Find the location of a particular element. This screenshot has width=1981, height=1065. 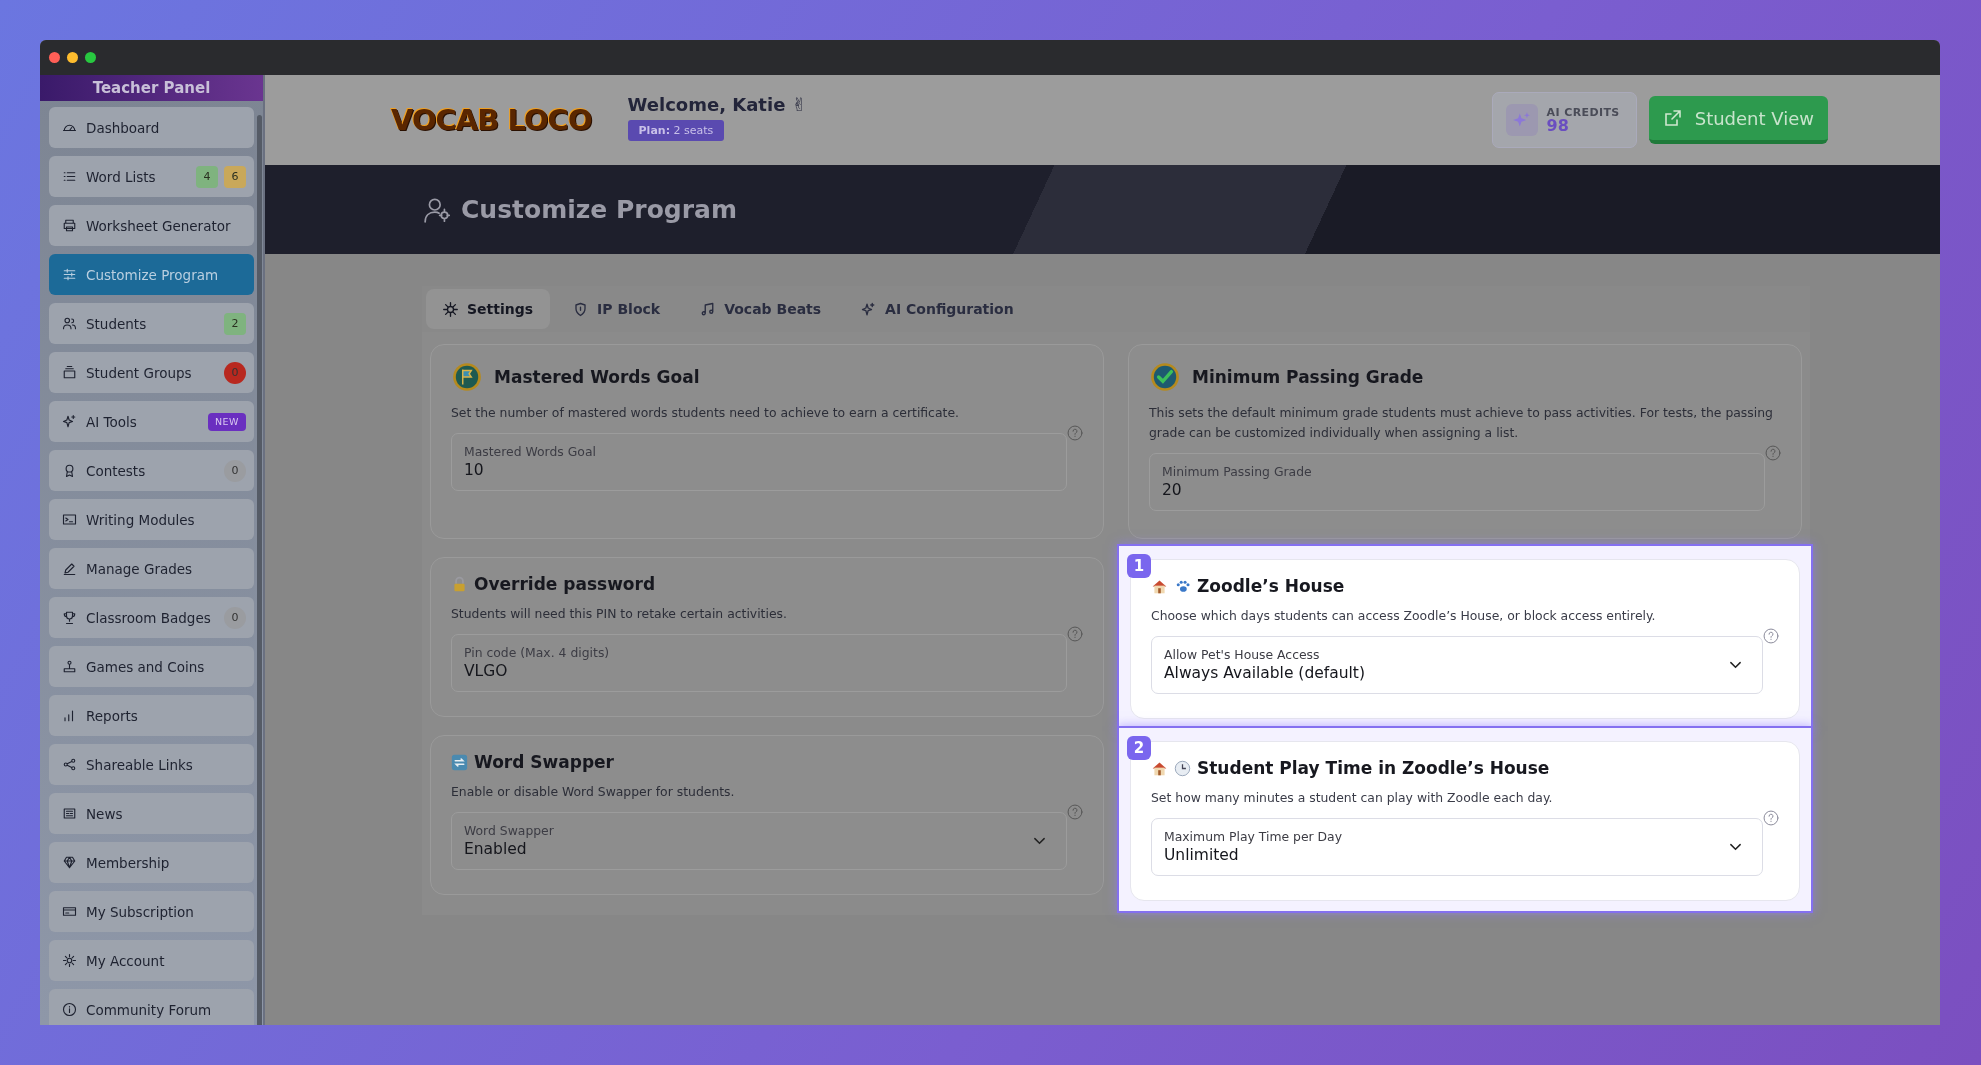

sidebar-label: Contests is located at coordinates (116, 470).